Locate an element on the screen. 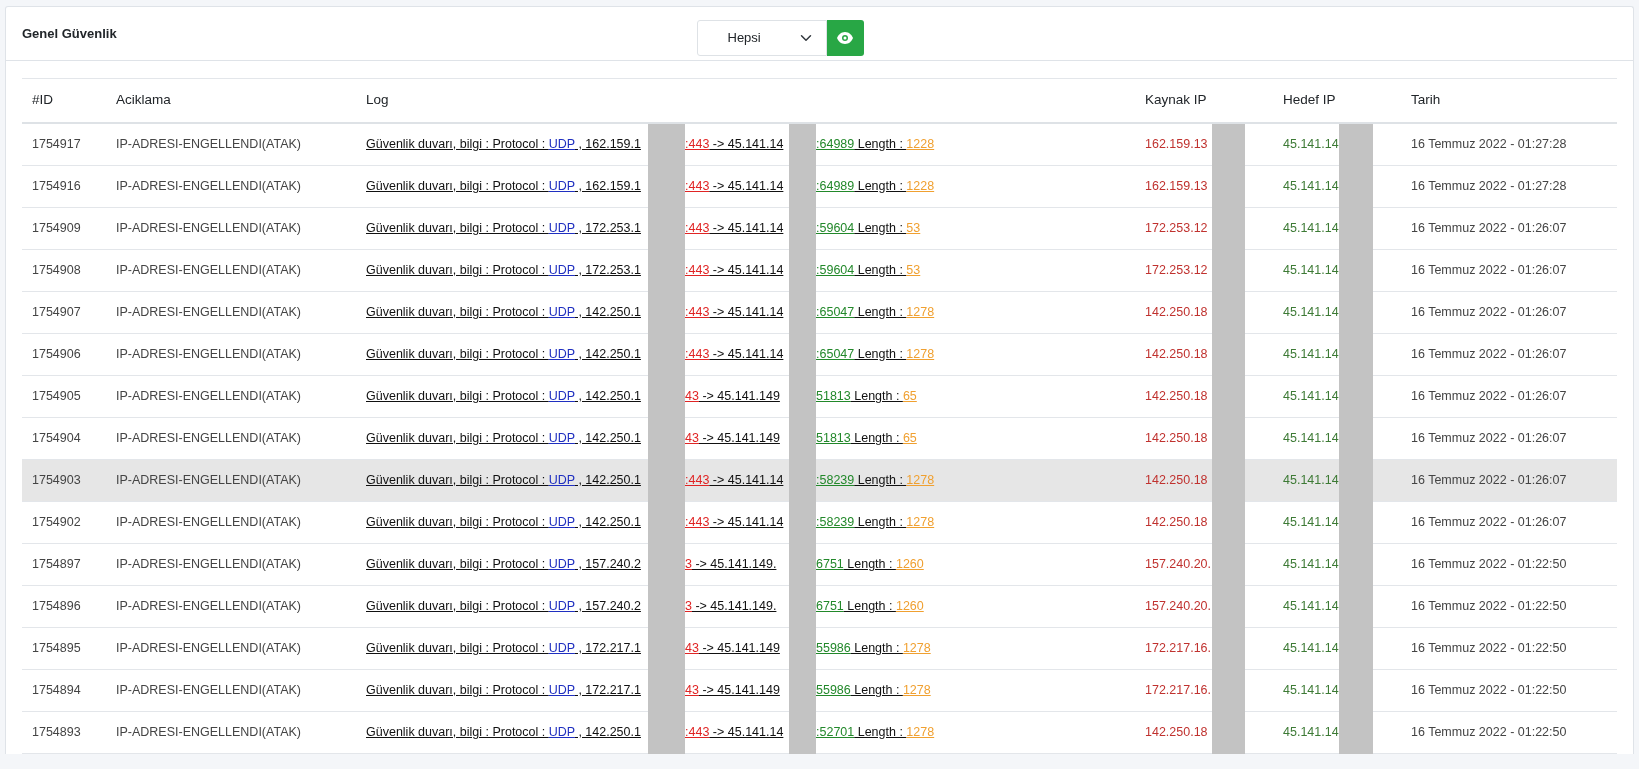 The image size is (1639, 769). source-address-link: , 172.253.1 is located at coordinates (607, 269).